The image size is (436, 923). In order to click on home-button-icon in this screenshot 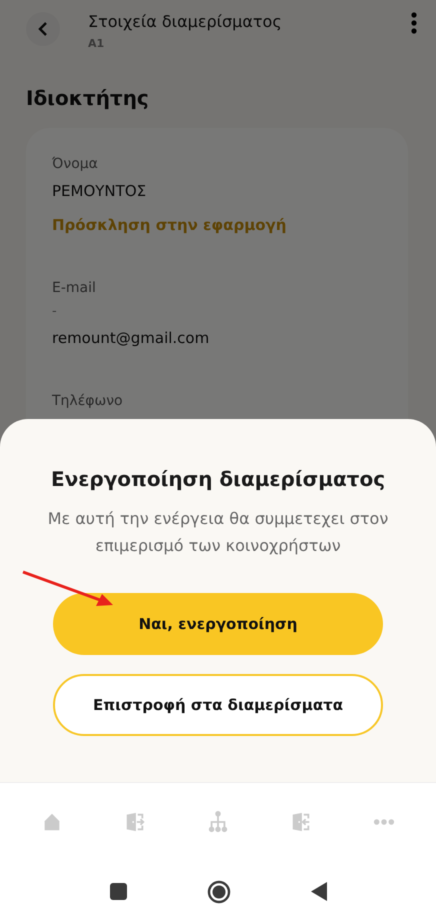, I will do `click(218, 892)`.